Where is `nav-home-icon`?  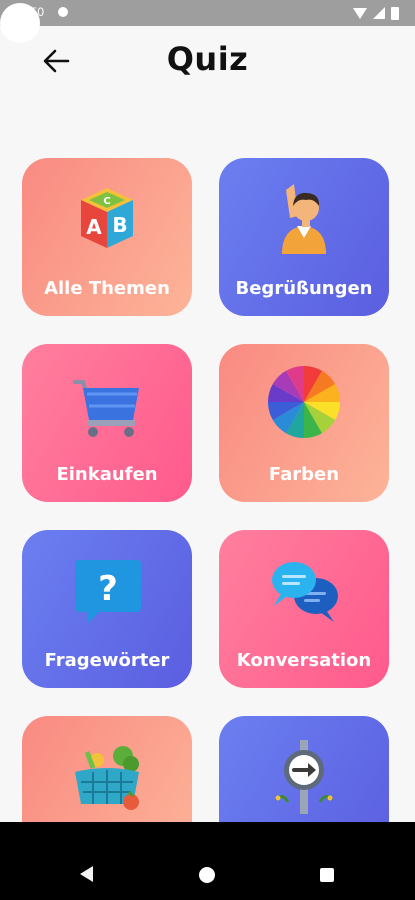
nav-home-icon is located at coordinates (207, 875).